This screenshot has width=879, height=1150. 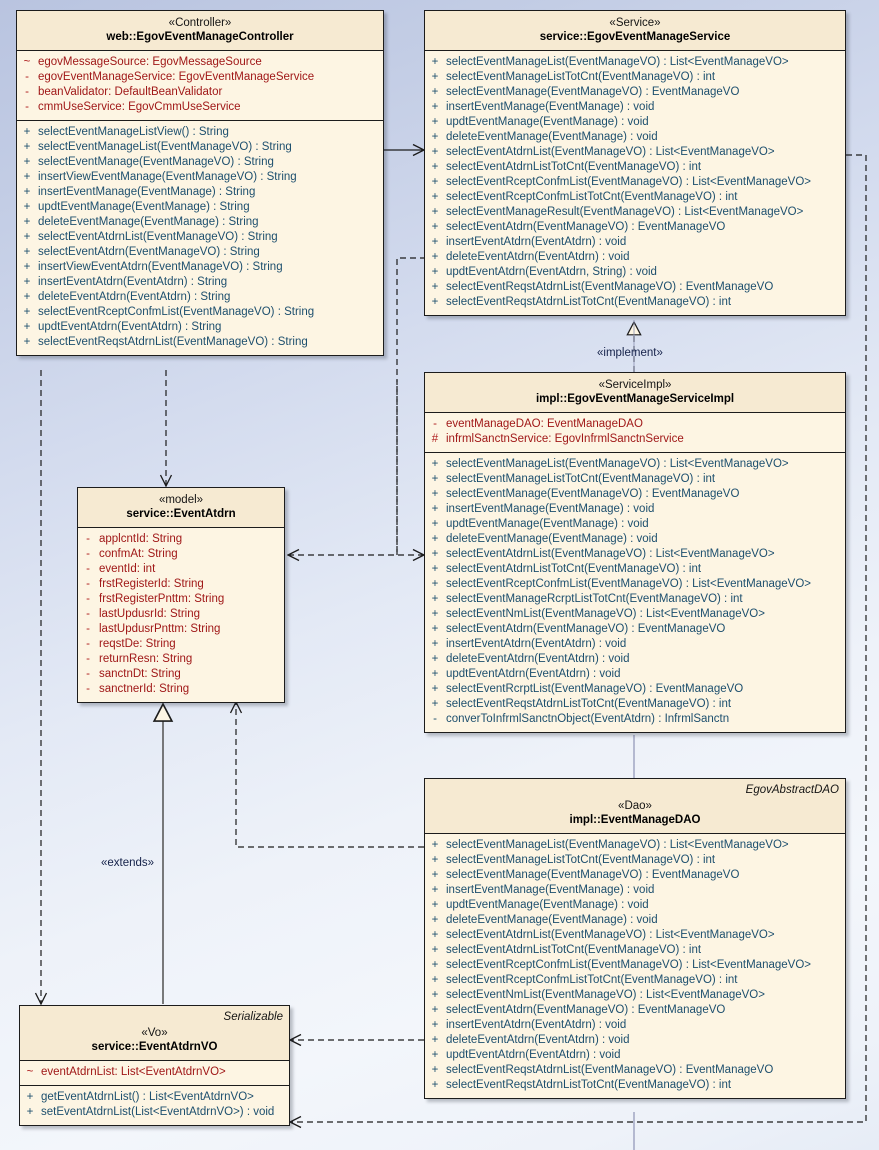 I want to click on method-row: + insertEventAtdrn(EventAtdrn) : void, so click(x=635, y=1025).